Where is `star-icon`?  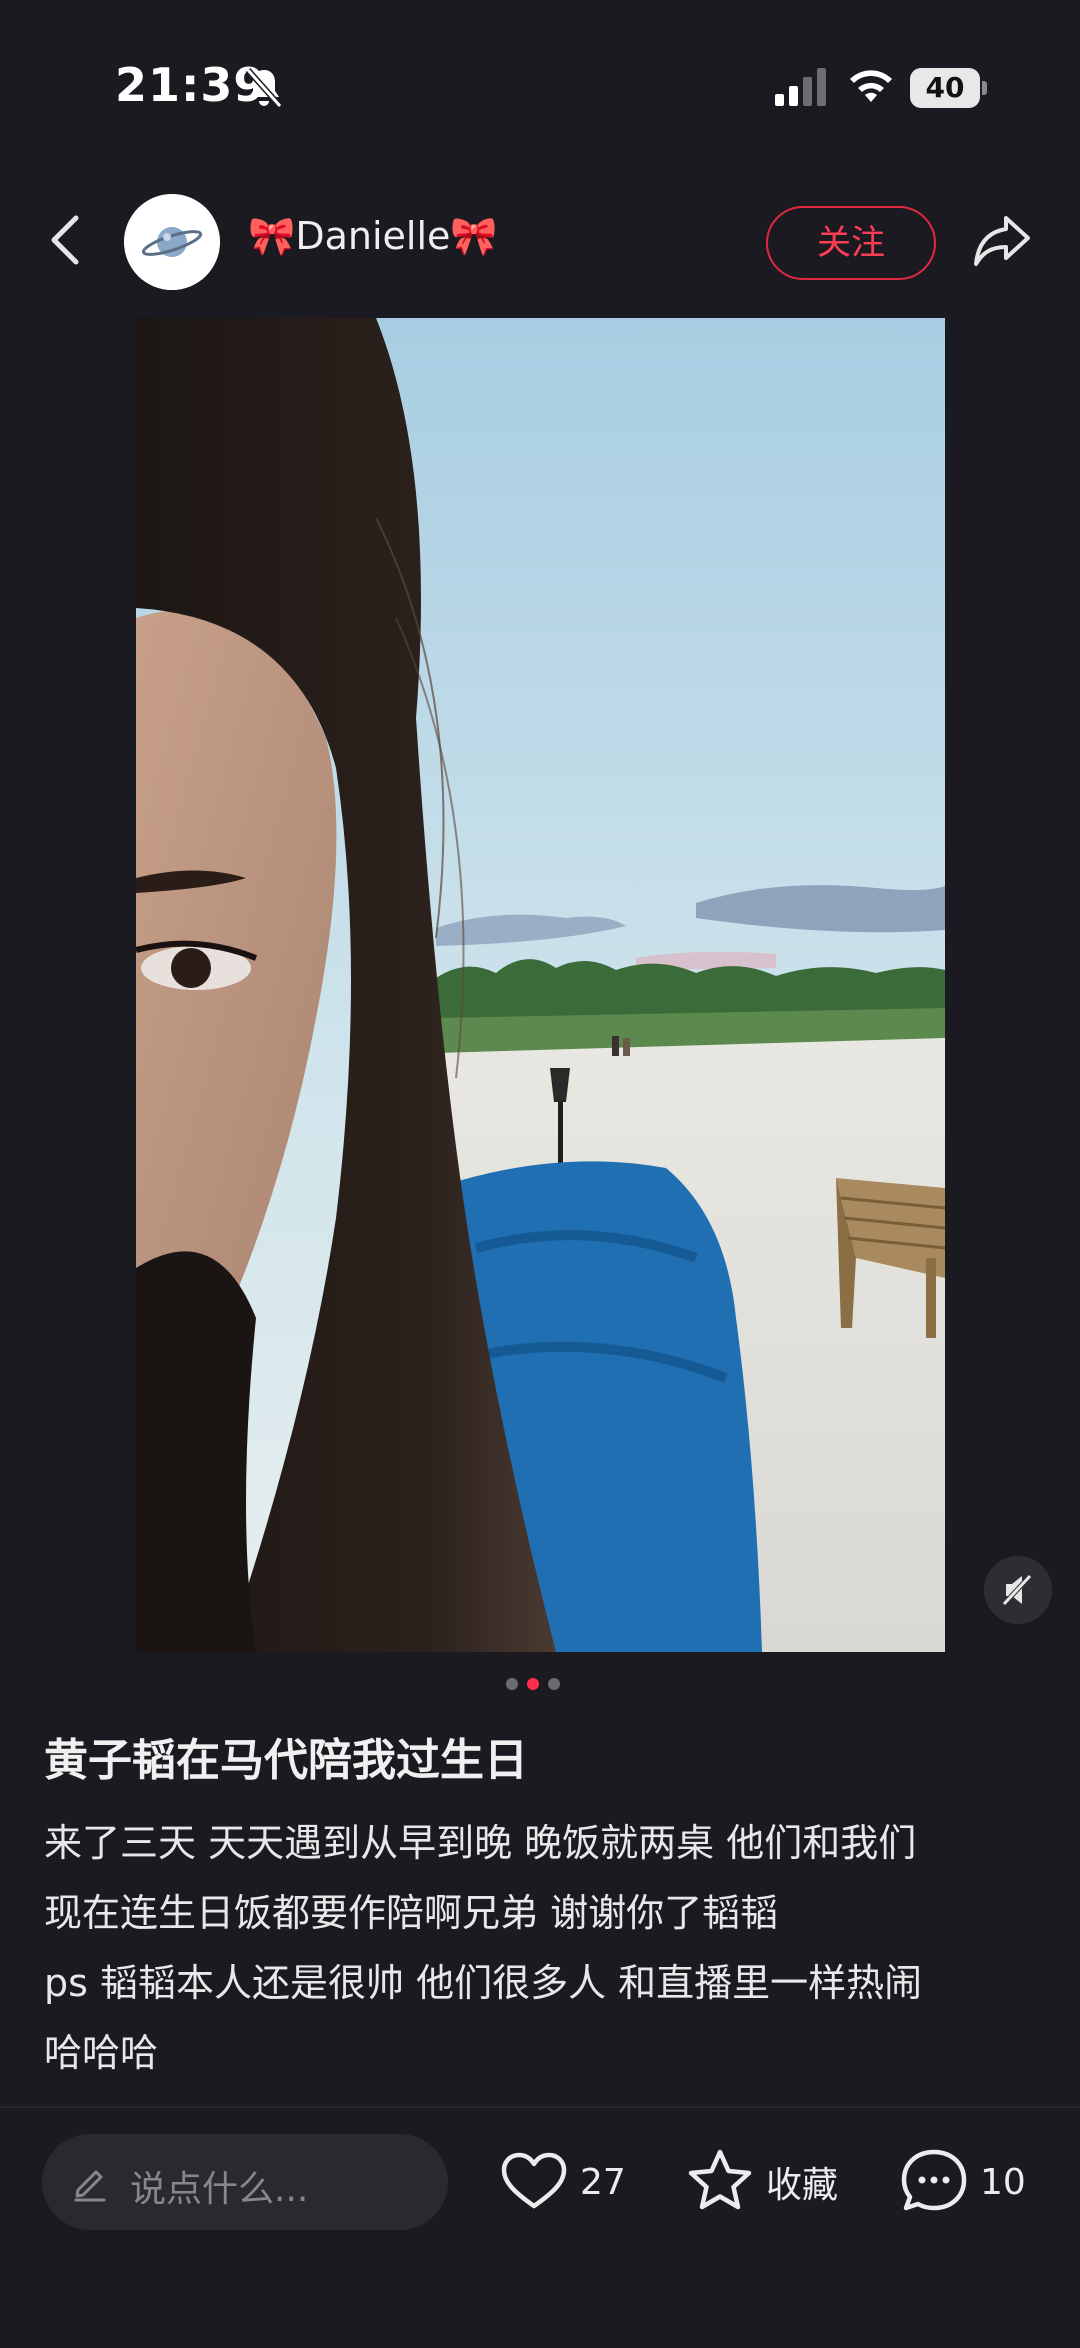 star-icon is located at coordinates (720, 2179).